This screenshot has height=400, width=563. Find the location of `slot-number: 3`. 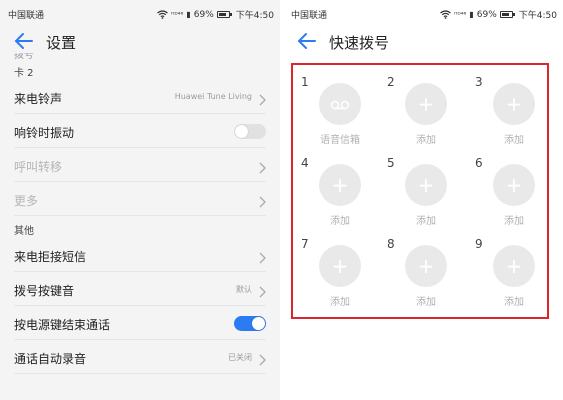

slot-number: 3 is located at coordinates (479, 82).